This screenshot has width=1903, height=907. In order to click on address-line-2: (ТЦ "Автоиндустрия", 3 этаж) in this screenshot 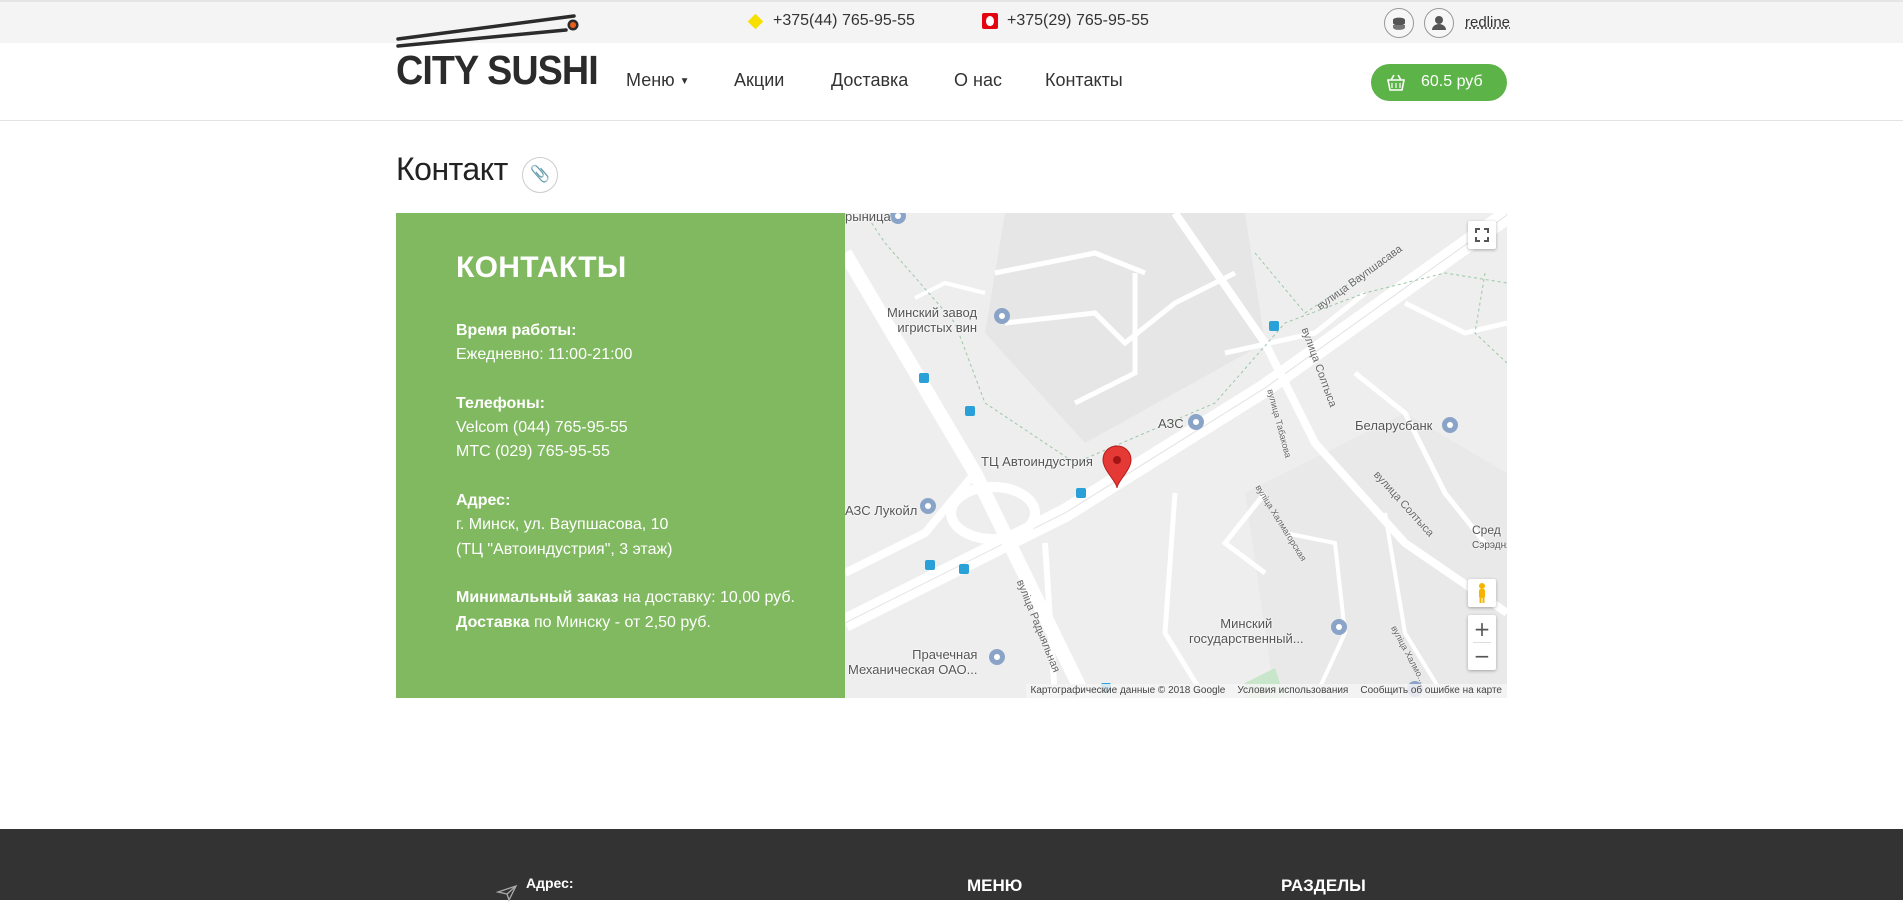, I will do `click(564, 549)`.